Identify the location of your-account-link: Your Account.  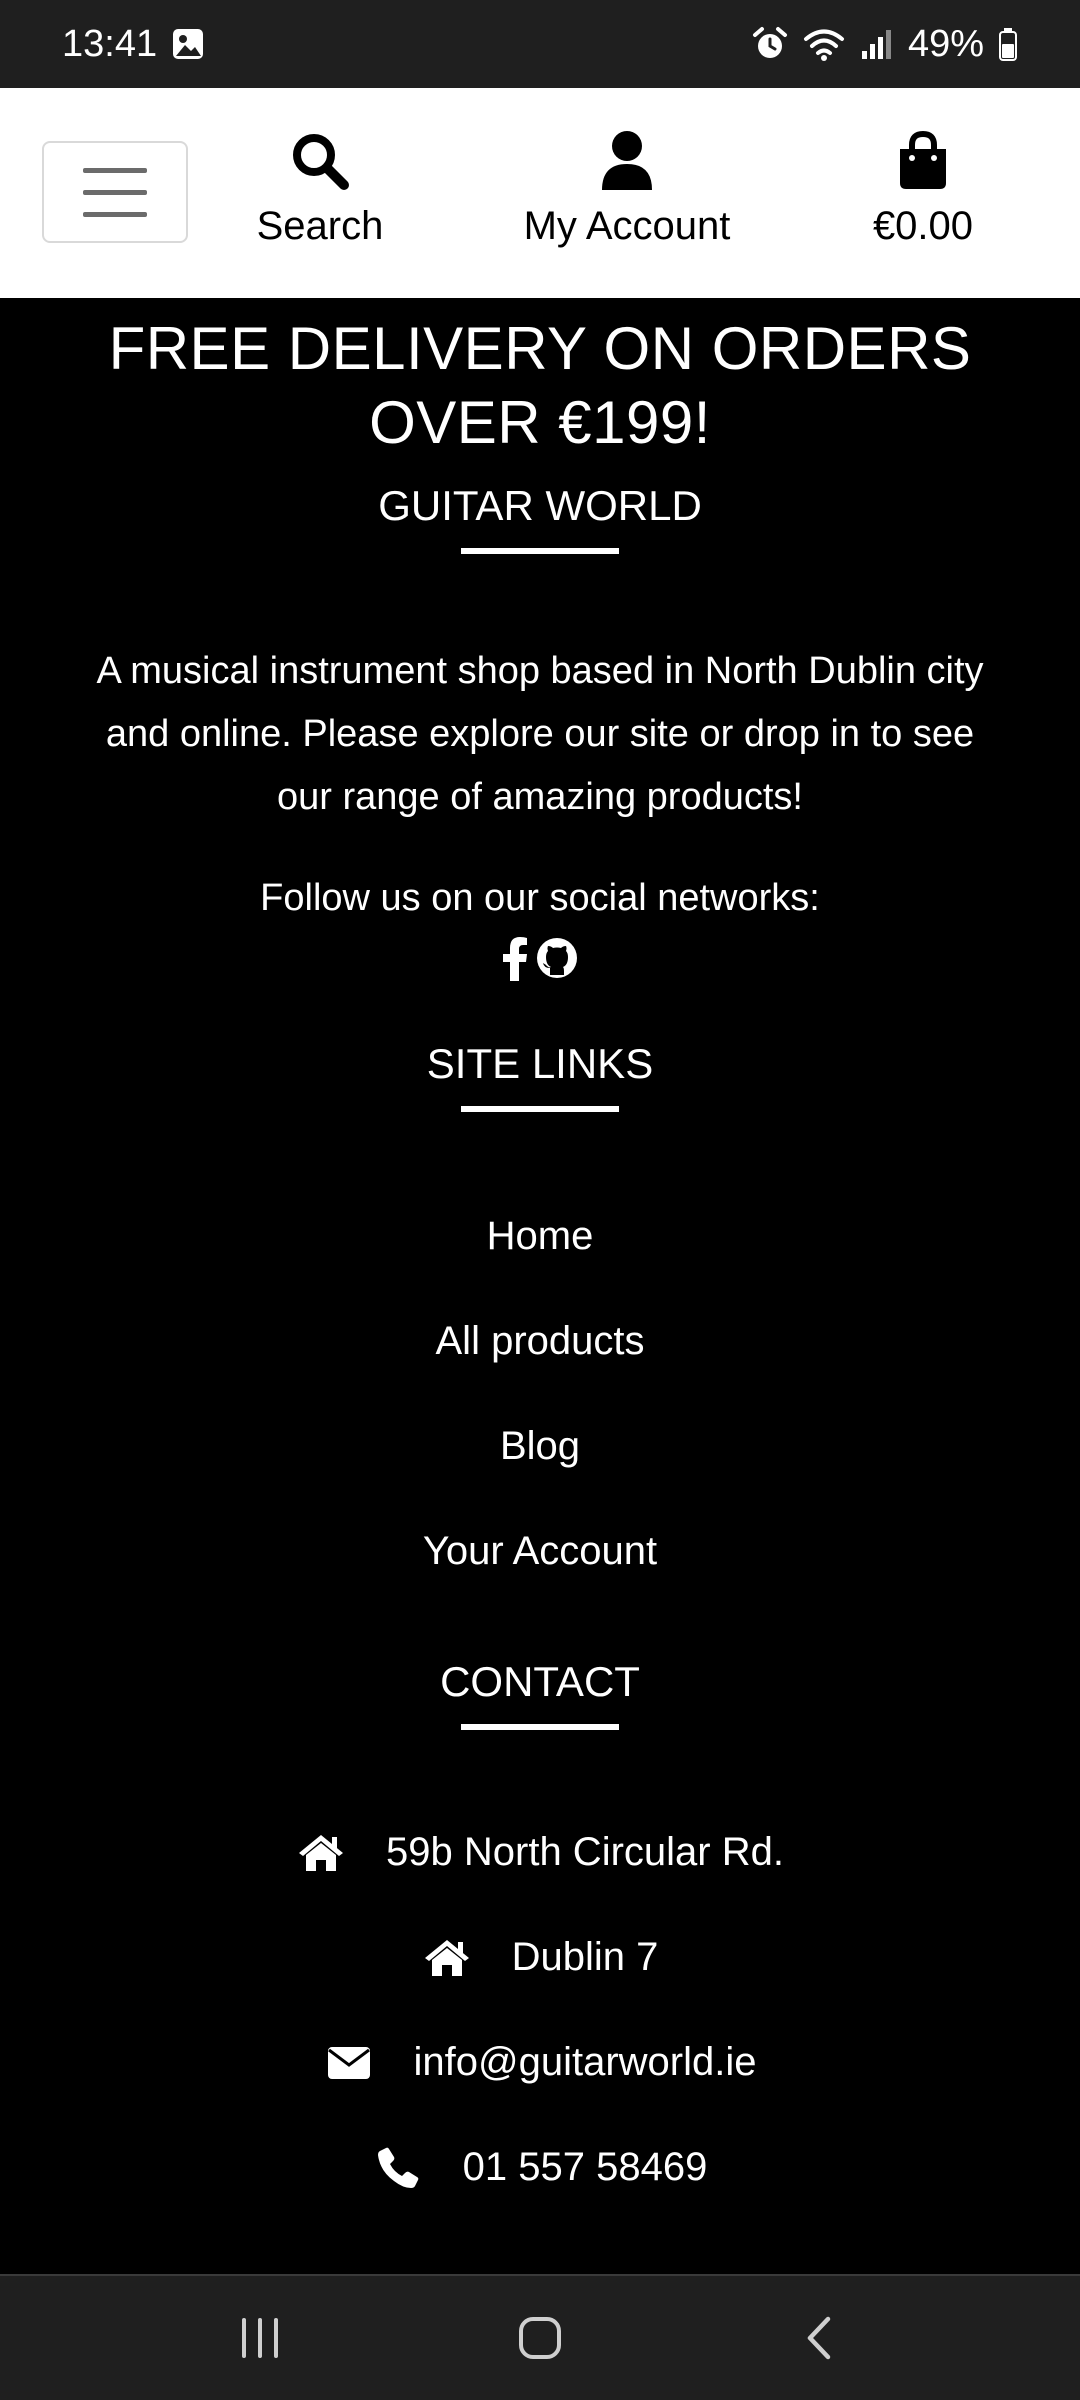
(540, 1551).